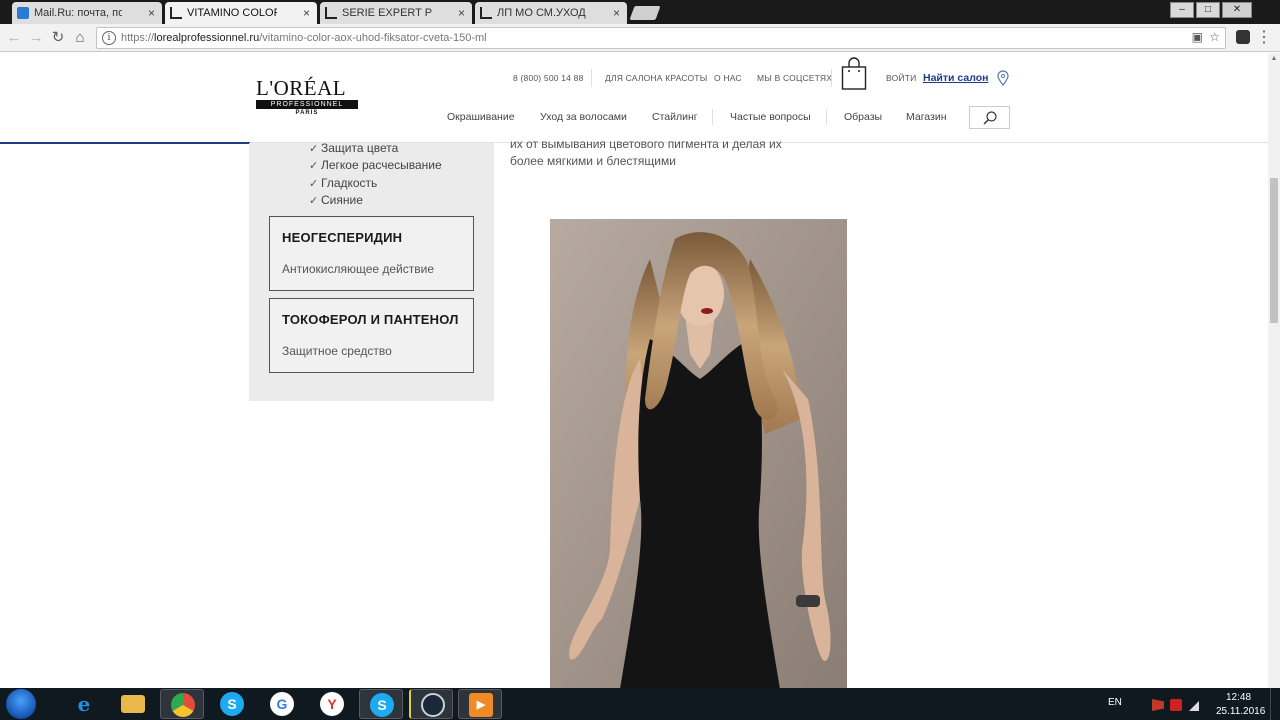  Describe the element at coordinates (343, 183) in the screenshot. I see `benefit-item: ✓ Гладкость` at that location.